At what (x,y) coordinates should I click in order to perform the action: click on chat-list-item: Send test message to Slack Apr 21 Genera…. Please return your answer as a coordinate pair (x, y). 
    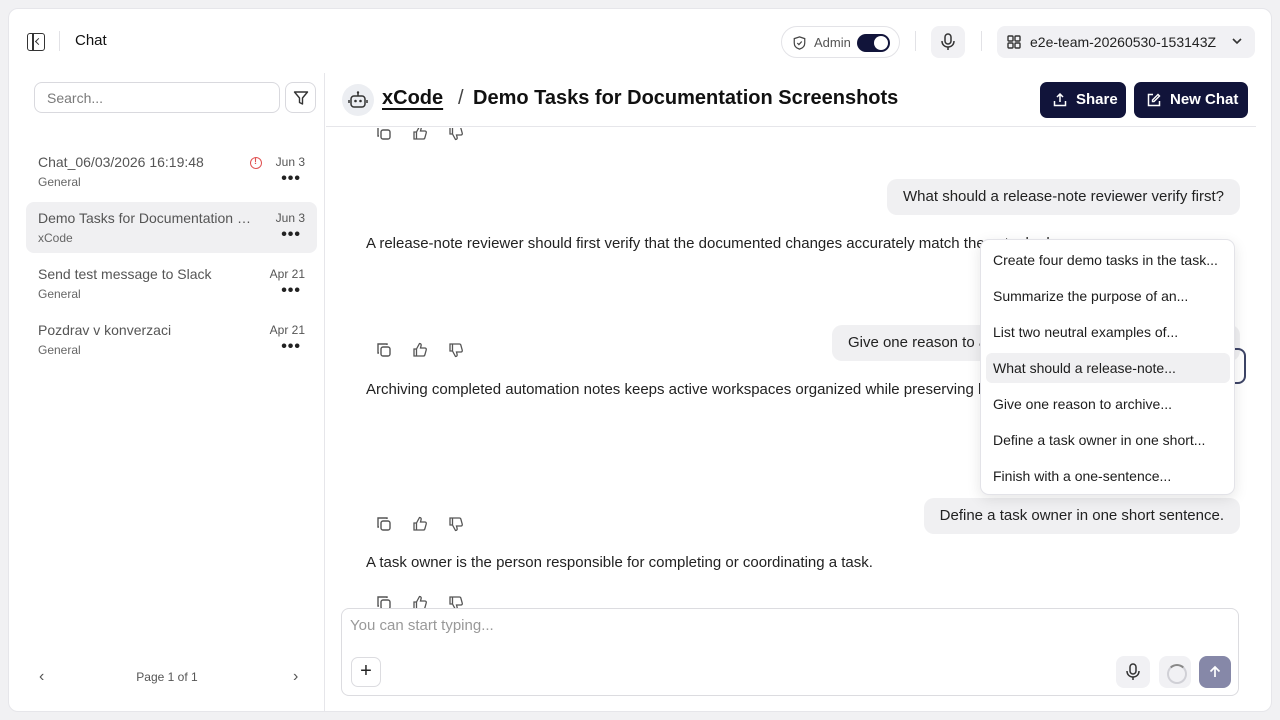
    Looking at the image, I should click on (171, 283).